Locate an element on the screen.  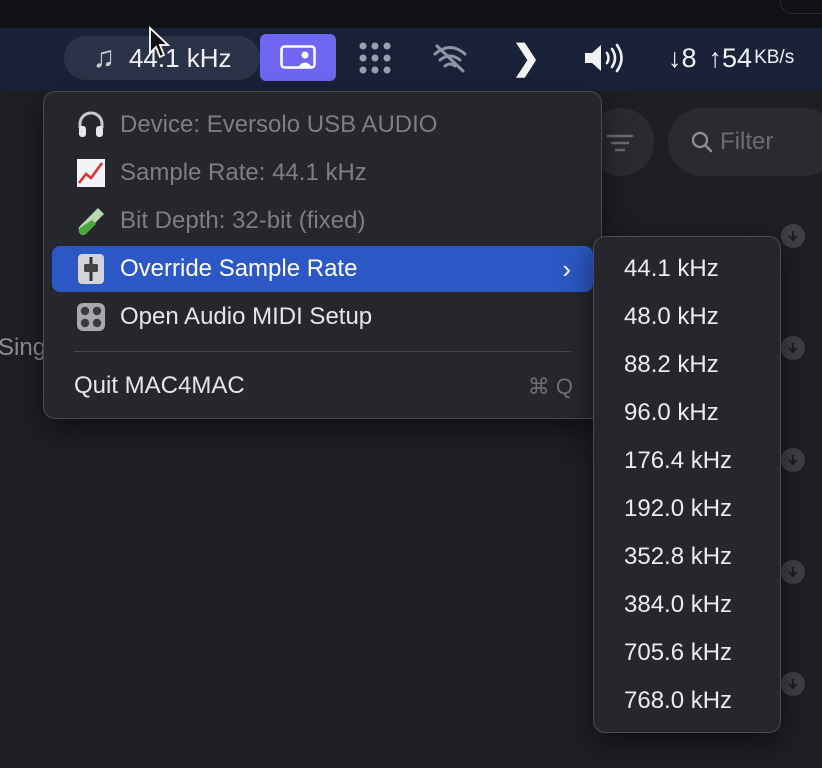
chevron-right-icon: ❯ is located at coordinates (526, 58).